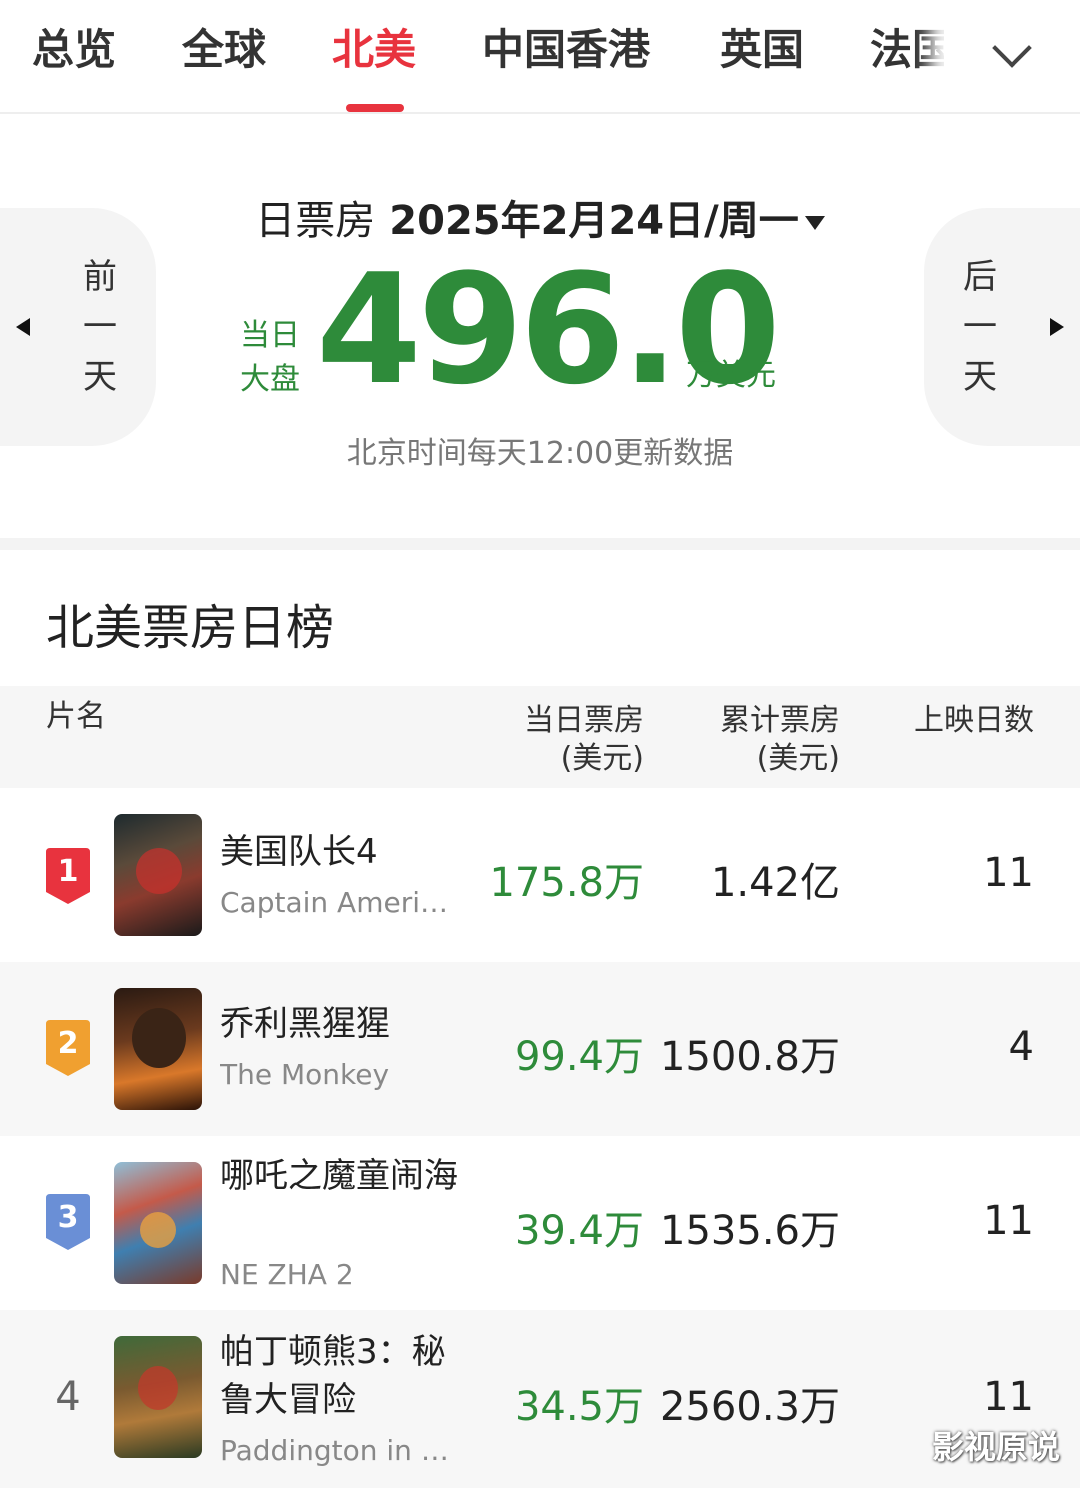 Image resolution: width=1080 pixels, height=1488 pixels. Describe the element at coordinates (584, 740) in the screenshot. I see `header-daily: 当日票房 (美元)` at that location.